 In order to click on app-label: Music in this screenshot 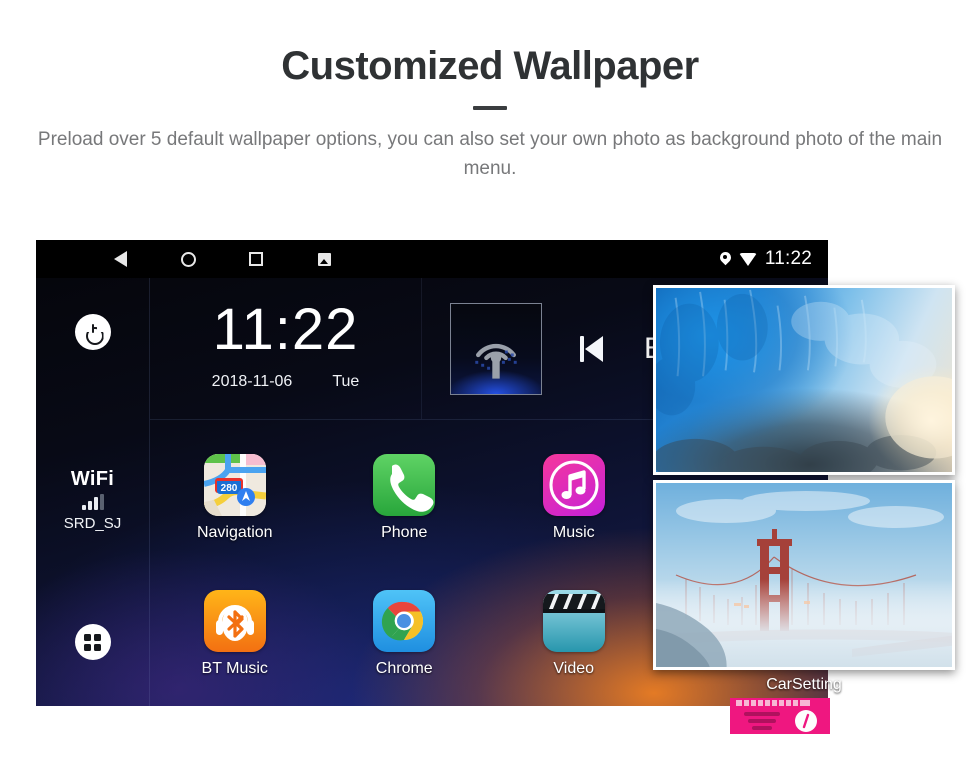, I will do `click(573, 532)`.